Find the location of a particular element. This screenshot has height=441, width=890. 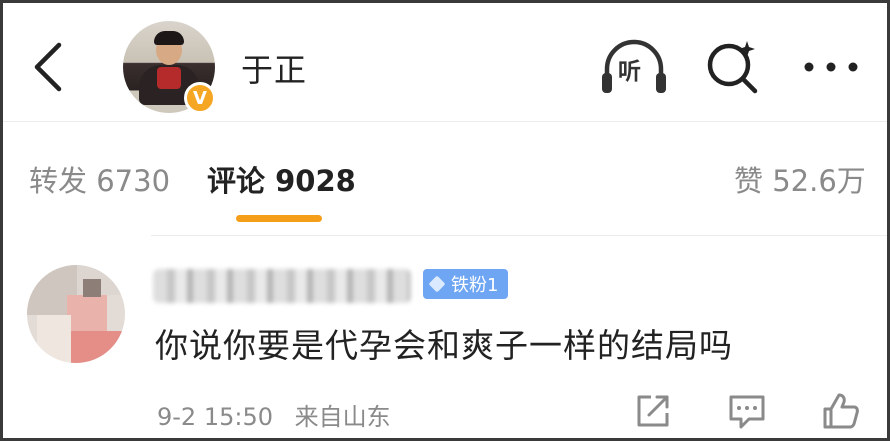

share-button is located at coordinates (653, 411).